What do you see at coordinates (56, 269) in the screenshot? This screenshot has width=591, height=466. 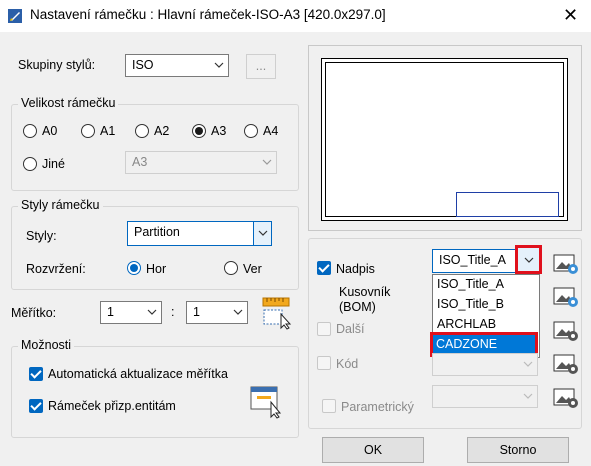 I see `layout-label: Rozvržení:` at bounding box center [56, 269].